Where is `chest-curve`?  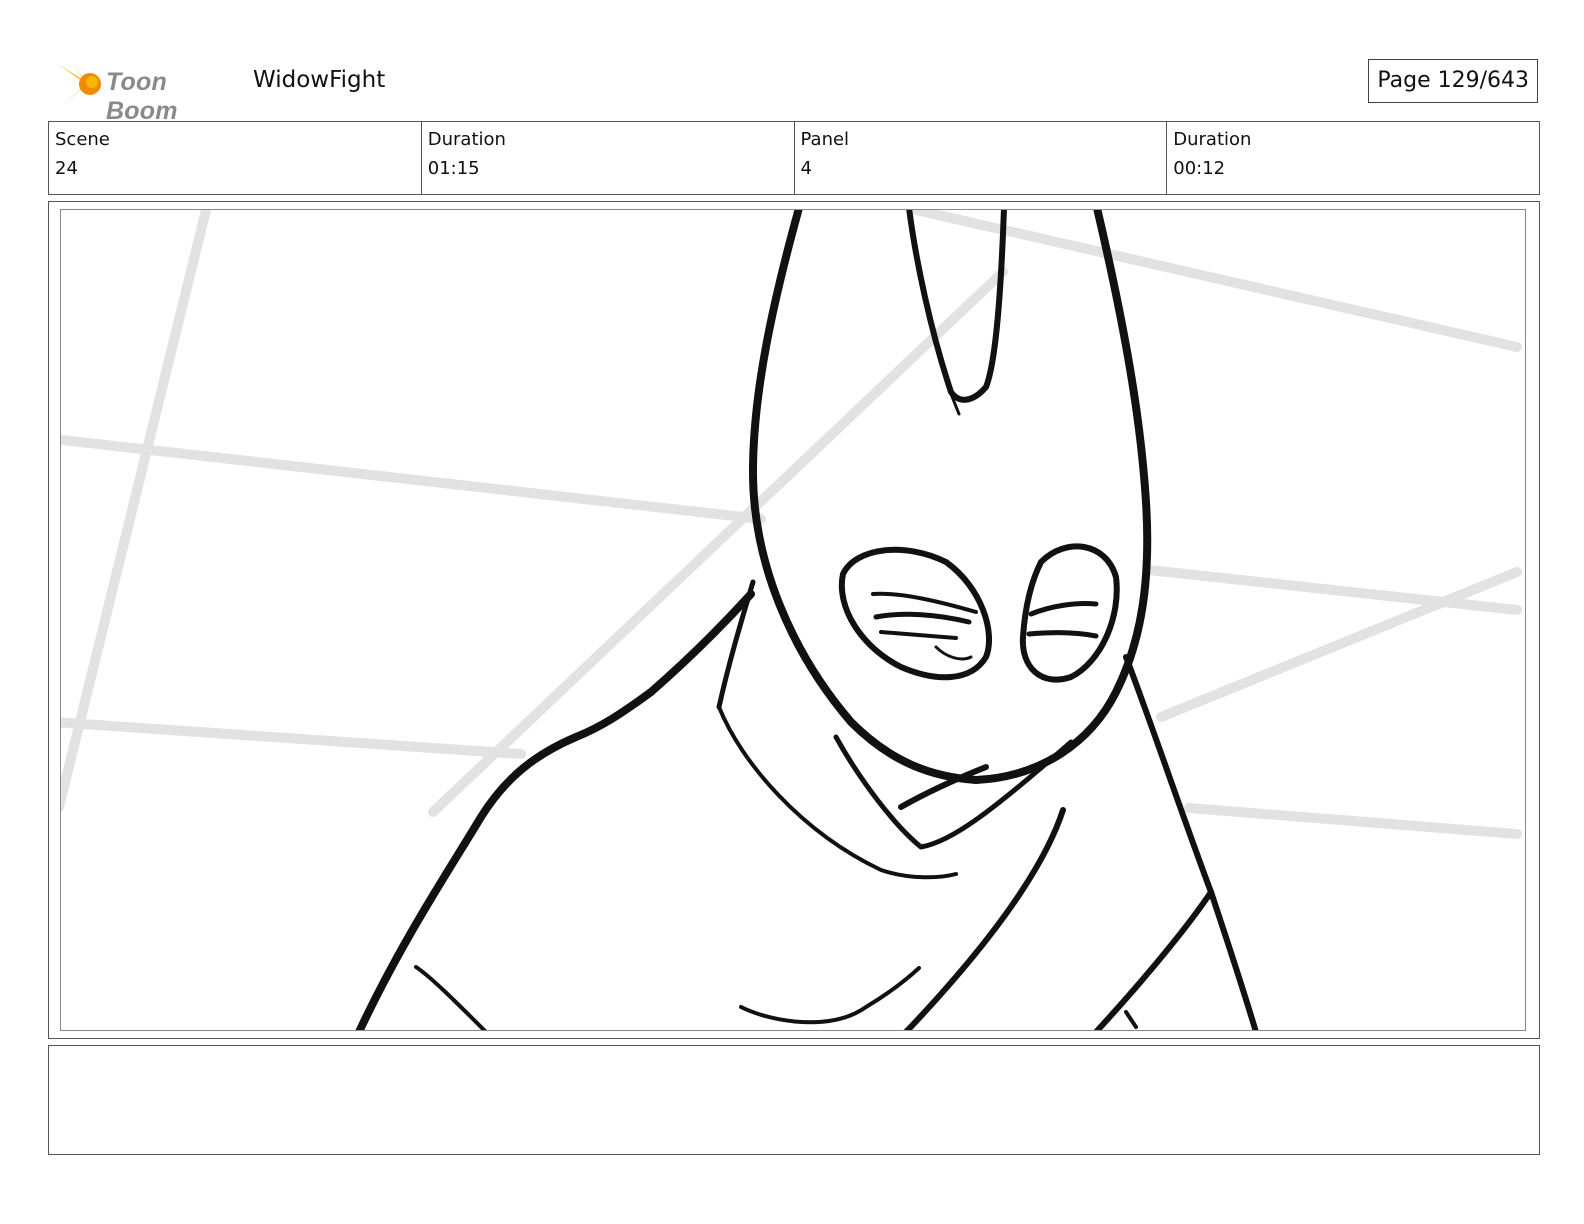 chest-curve is located at coordinates (830, 995).